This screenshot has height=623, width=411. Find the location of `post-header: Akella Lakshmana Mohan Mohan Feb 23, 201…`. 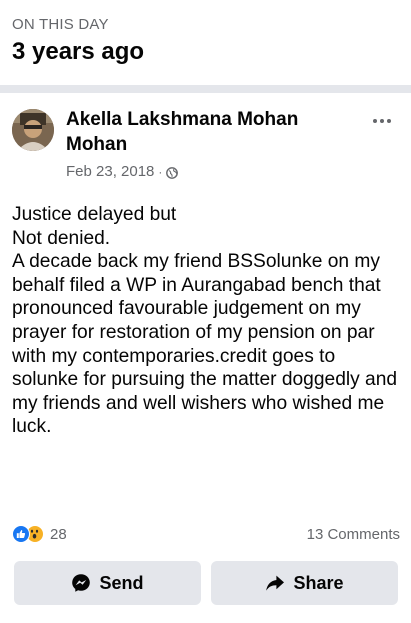

post-header: Akella Lakshmana Mohan Mohan Feb 23, 201… is located at coordinates (207, 147).